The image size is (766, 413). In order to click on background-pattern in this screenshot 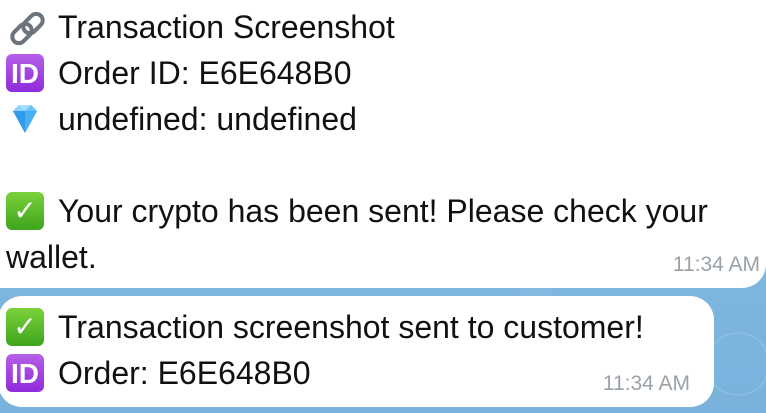, I will do `click(736, 364)`.